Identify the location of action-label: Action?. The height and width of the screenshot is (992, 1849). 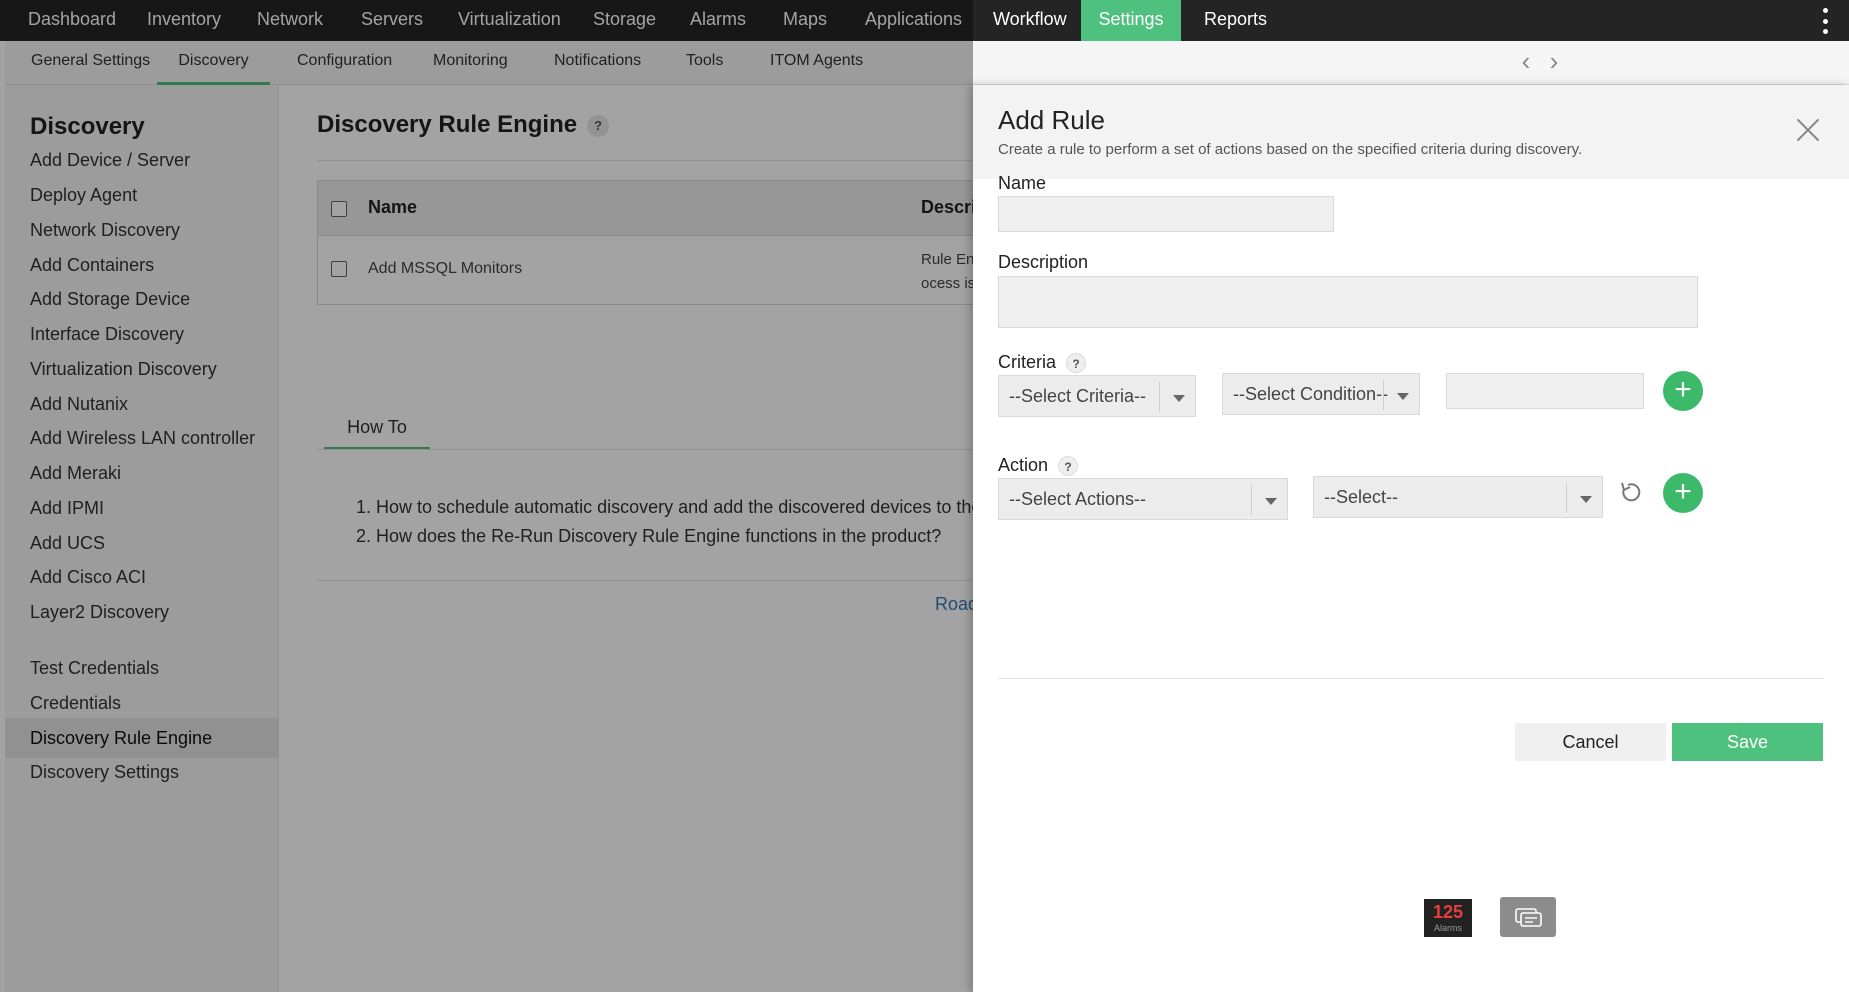
(1038, 466).